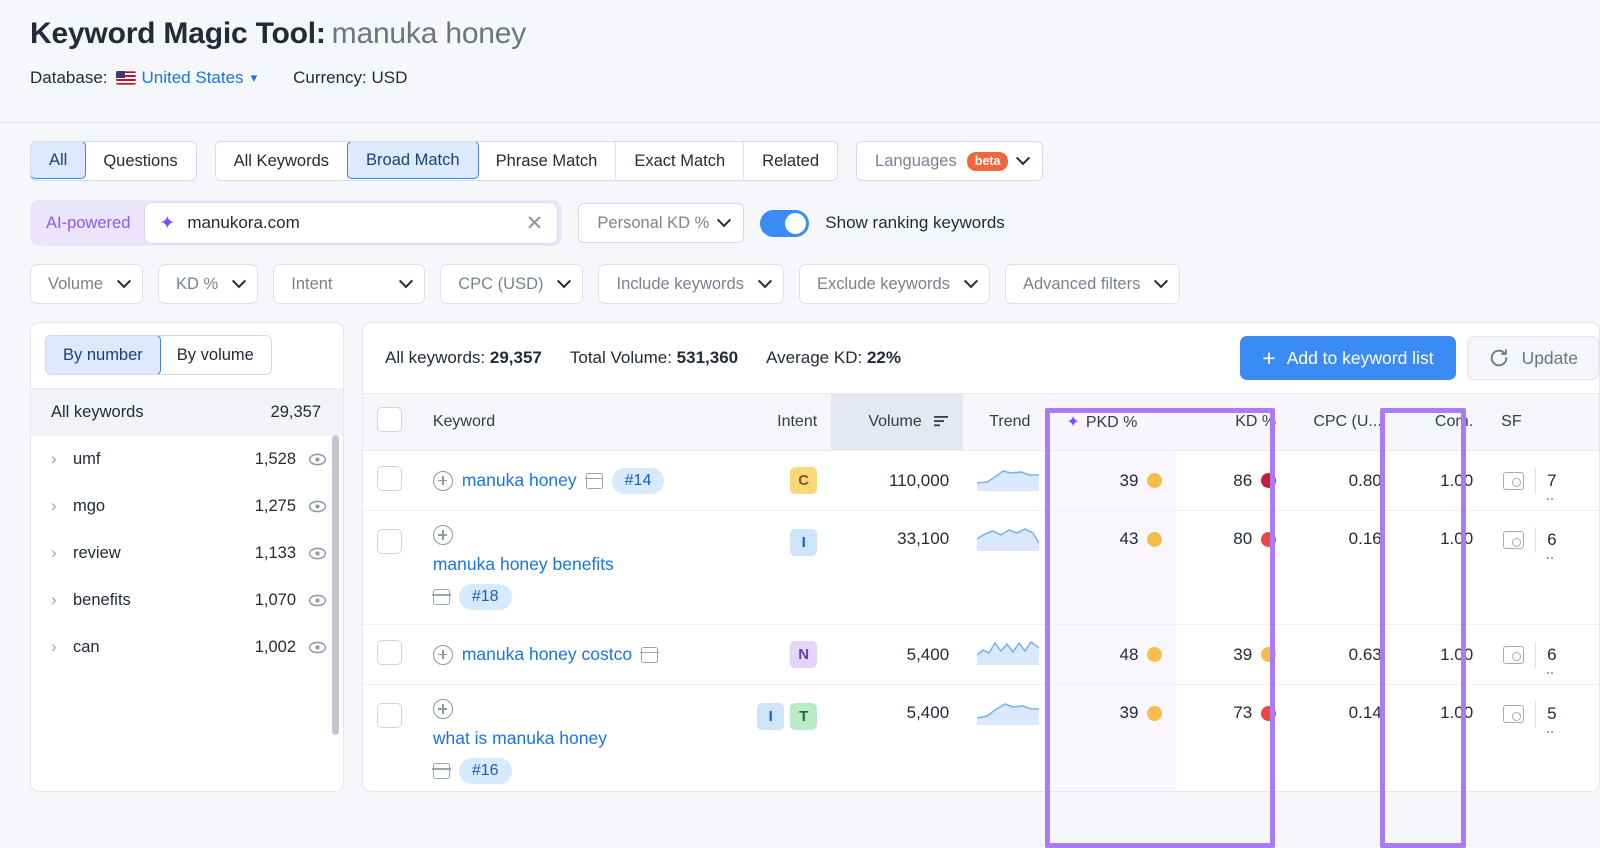 Image resolution: width=1600 pixels, height=848 pixels. What do you see at coordinates (335, 585) in the screenshot?
I see `sidebar-scrollbar` at bounding box center [335, 585].